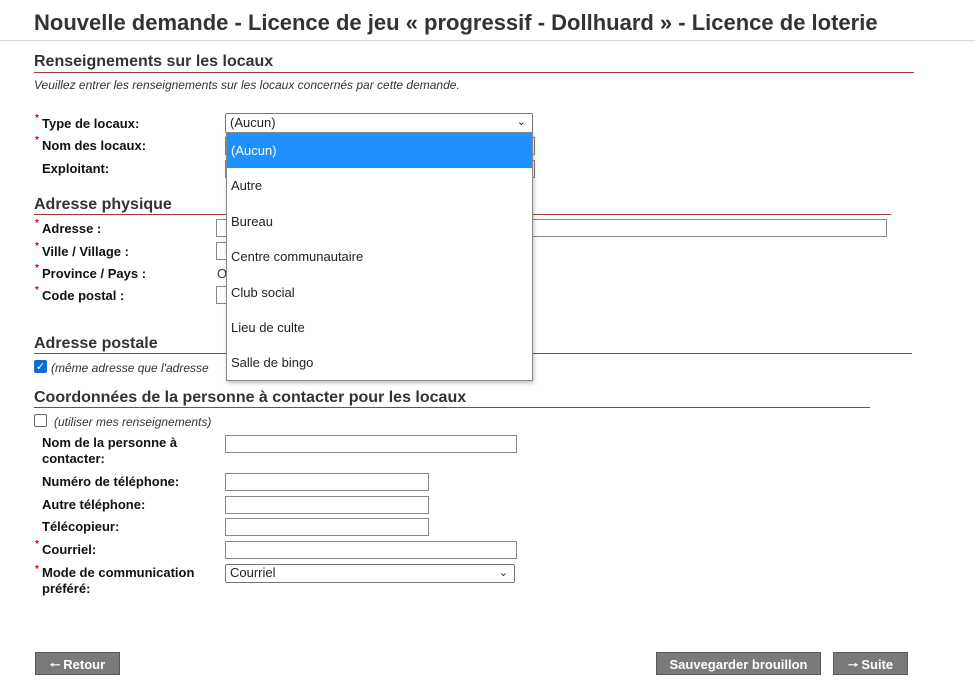 This screenshot has width=975, height=698. What do you see at coordinates (40, 366) in the screenshot?
I see `same-address-checkbox: ✓` at bounding box center [40, 366].